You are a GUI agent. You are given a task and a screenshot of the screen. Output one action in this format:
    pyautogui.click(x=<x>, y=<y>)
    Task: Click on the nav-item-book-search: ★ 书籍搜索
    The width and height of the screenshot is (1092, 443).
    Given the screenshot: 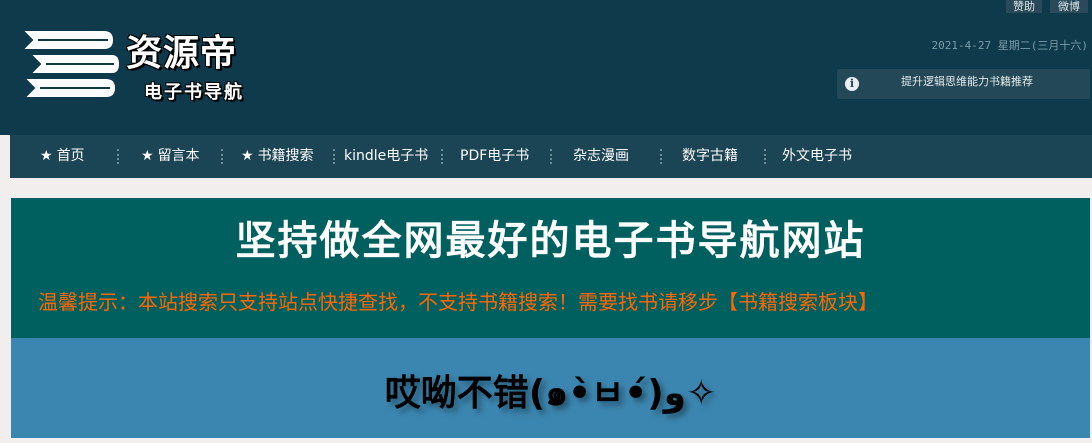 What is the action you would take?
    pyautogui.click(x=277, y=156)
    